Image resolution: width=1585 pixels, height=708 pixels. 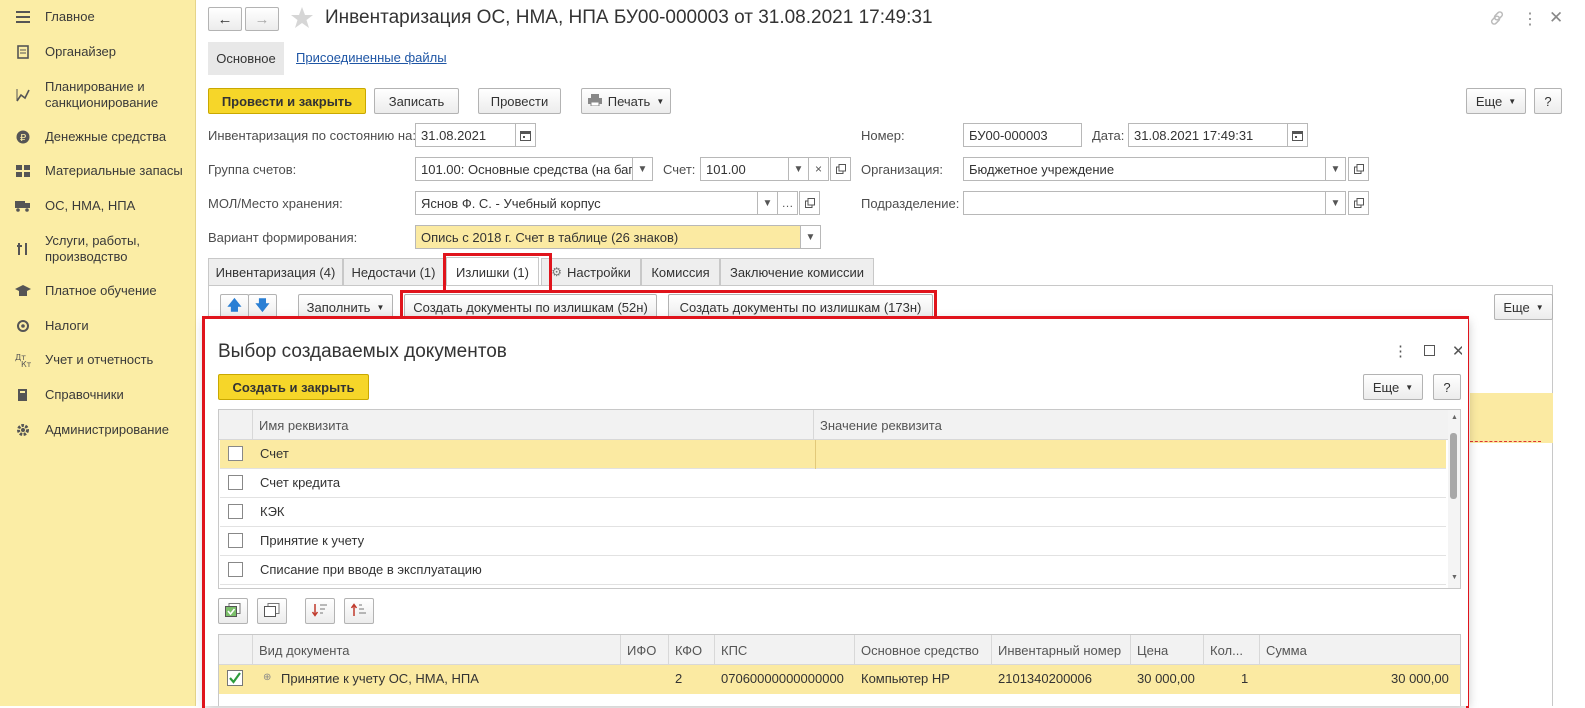 I want to click on date-label: Дата:, so click(x=1108, y=135).